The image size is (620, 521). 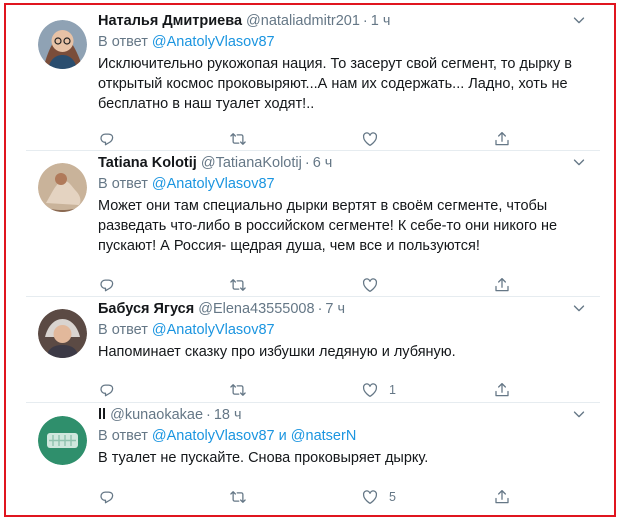 What do you see at coordinates (62, 44) in the screenshot?
I see `woman-glasses-avatar` at bounding box center [62, 44].